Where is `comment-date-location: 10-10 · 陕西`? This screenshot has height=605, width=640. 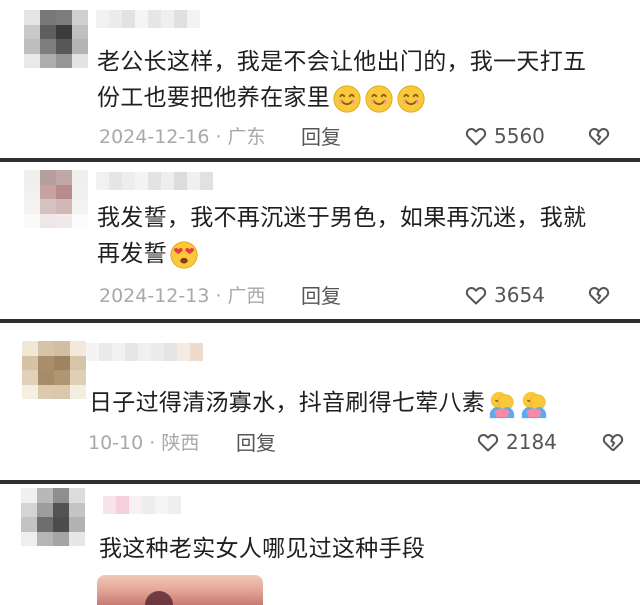
comment-date-location: 10-10 · 陕西 is located at coordinates (144, 443).